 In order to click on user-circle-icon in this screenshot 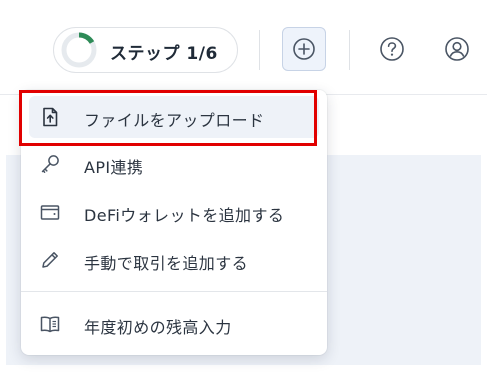, I will do `click(457, 49)`.